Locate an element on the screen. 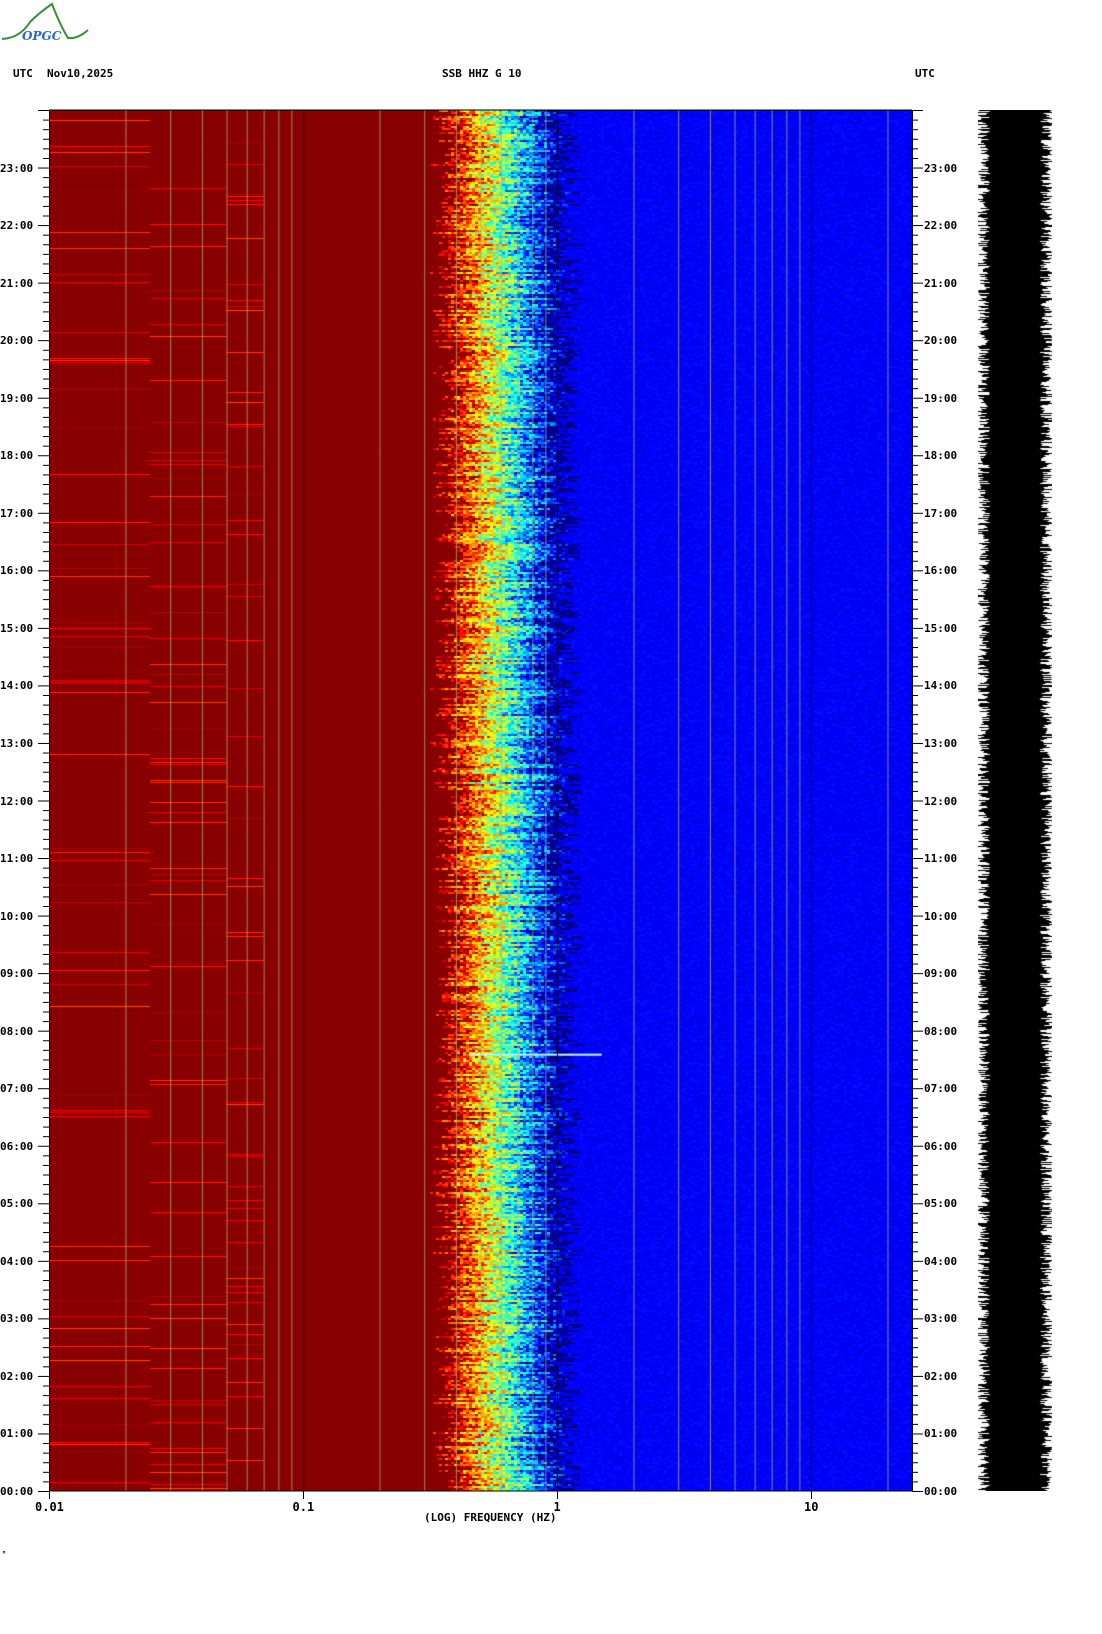 This screenshot has width=1102, height=1634. y-tick-label-right: 00:00 is located at coordinates (941, 1491).